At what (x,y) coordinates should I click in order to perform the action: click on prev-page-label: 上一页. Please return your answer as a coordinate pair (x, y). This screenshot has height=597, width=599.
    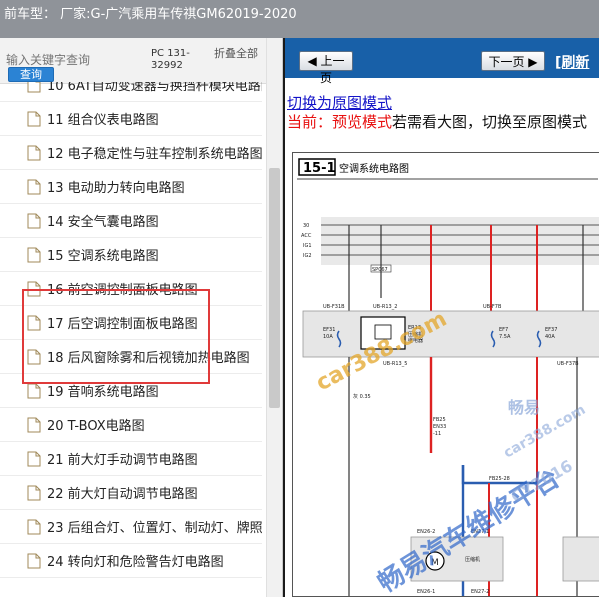
    Looking at the image, I should click on (332, 69).